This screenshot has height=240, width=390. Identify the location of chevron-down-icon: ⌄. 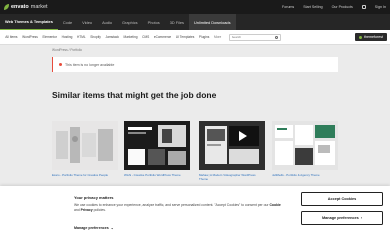
(112, 228).